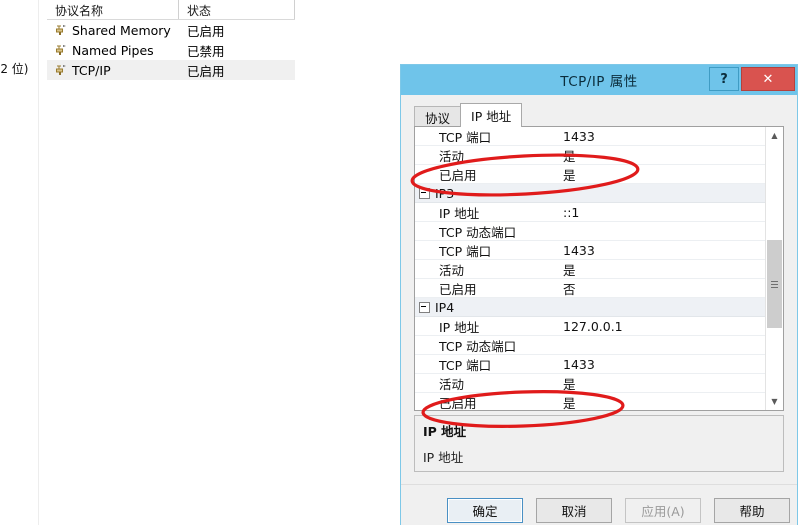  What do you see at coordinates (724, 79) in the screenshot?
I see `help-caption-button: ?` at bounding box center [724, 79].